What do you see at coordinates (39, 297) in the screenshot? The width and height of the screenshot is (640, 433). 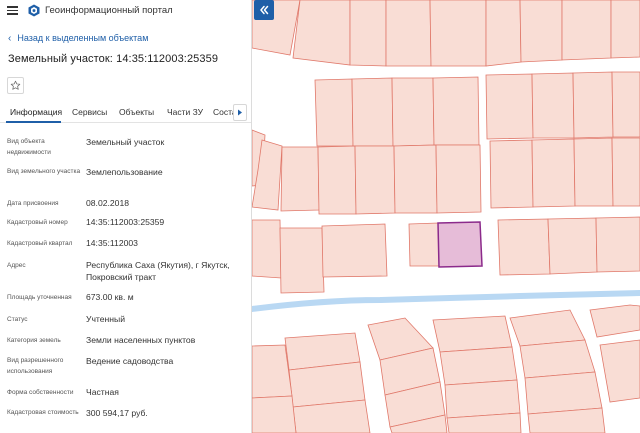 I see `property-label: Площадь уточненная` at bounding box center [39, 297].